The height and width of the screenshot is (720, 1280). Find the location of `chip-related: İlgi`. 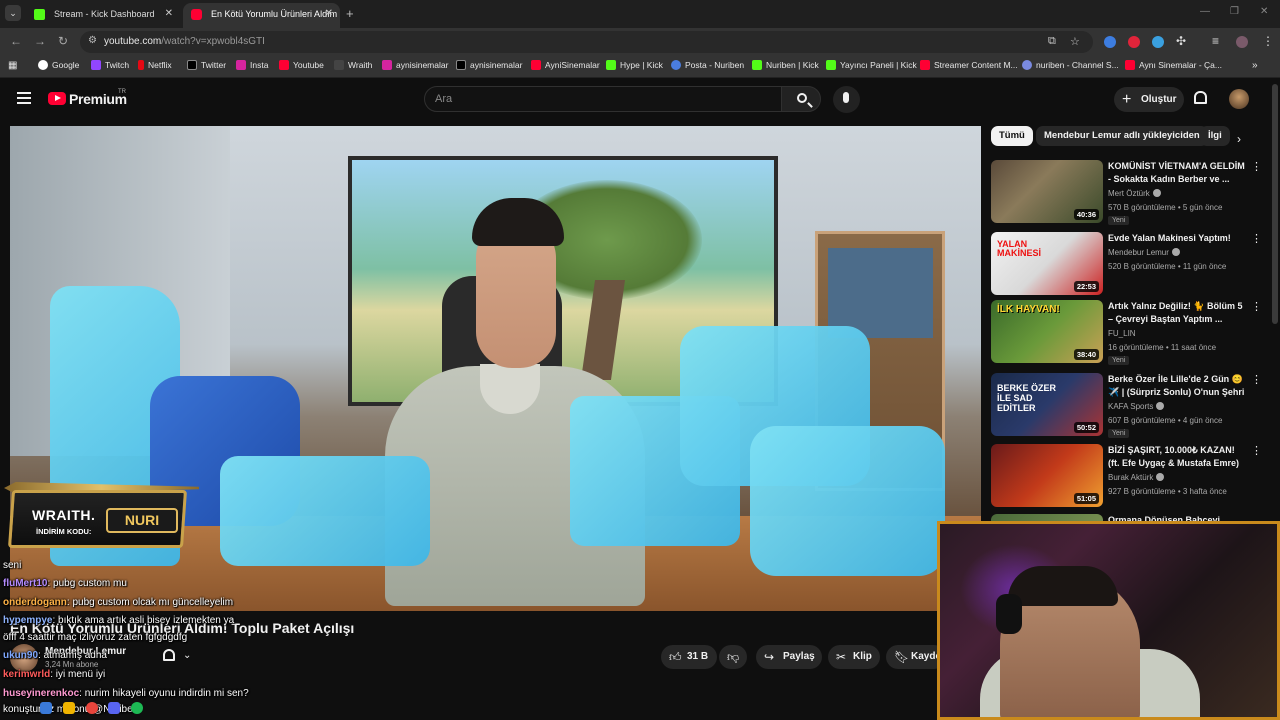

chip-related: İlgi is located at coordinates (1215, 136).